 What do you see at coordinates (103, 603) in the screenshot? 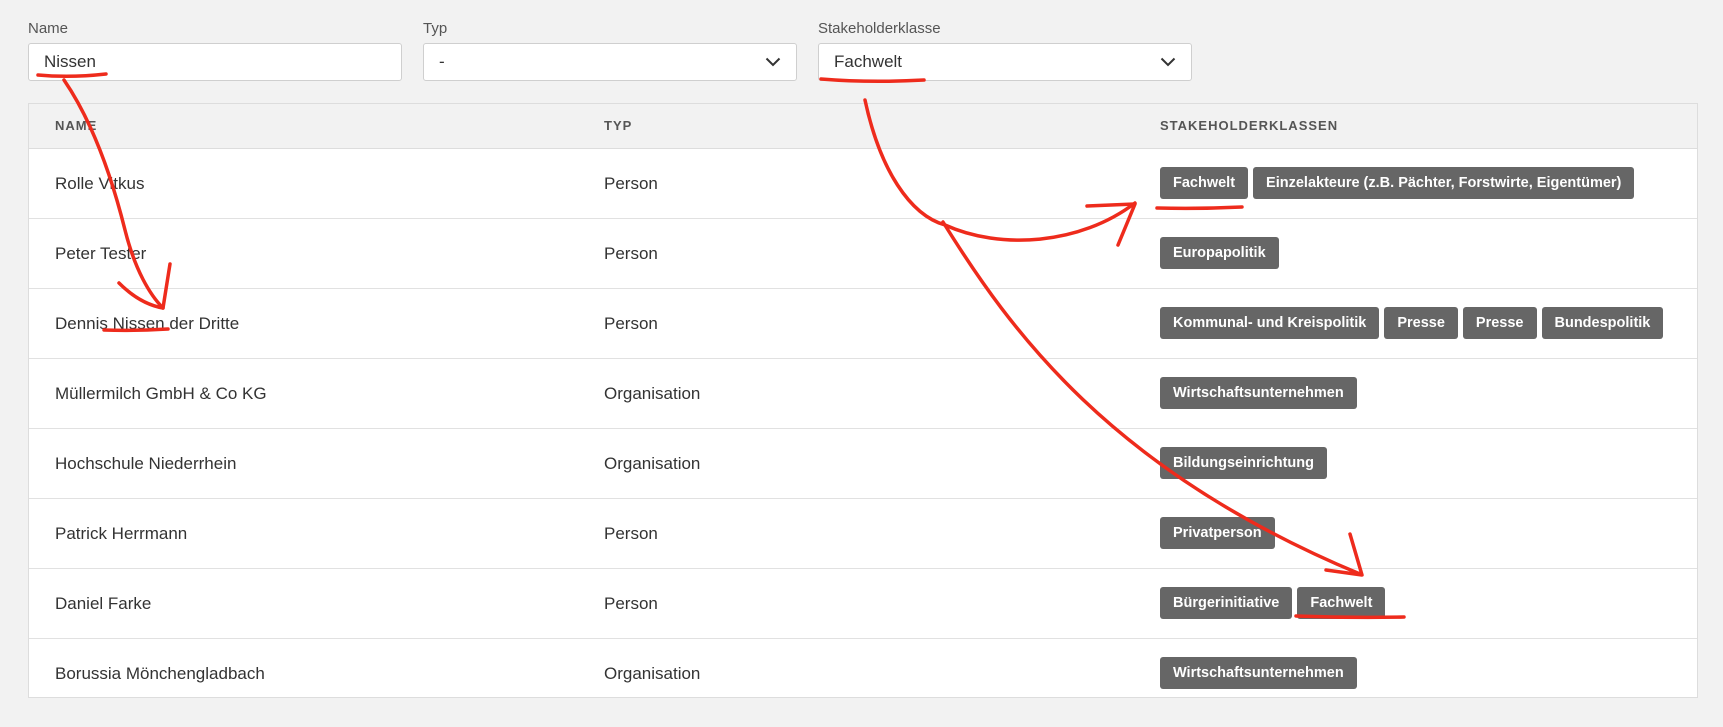
I see `row-name: Daniel Farke` at bounding box center [103, 603].